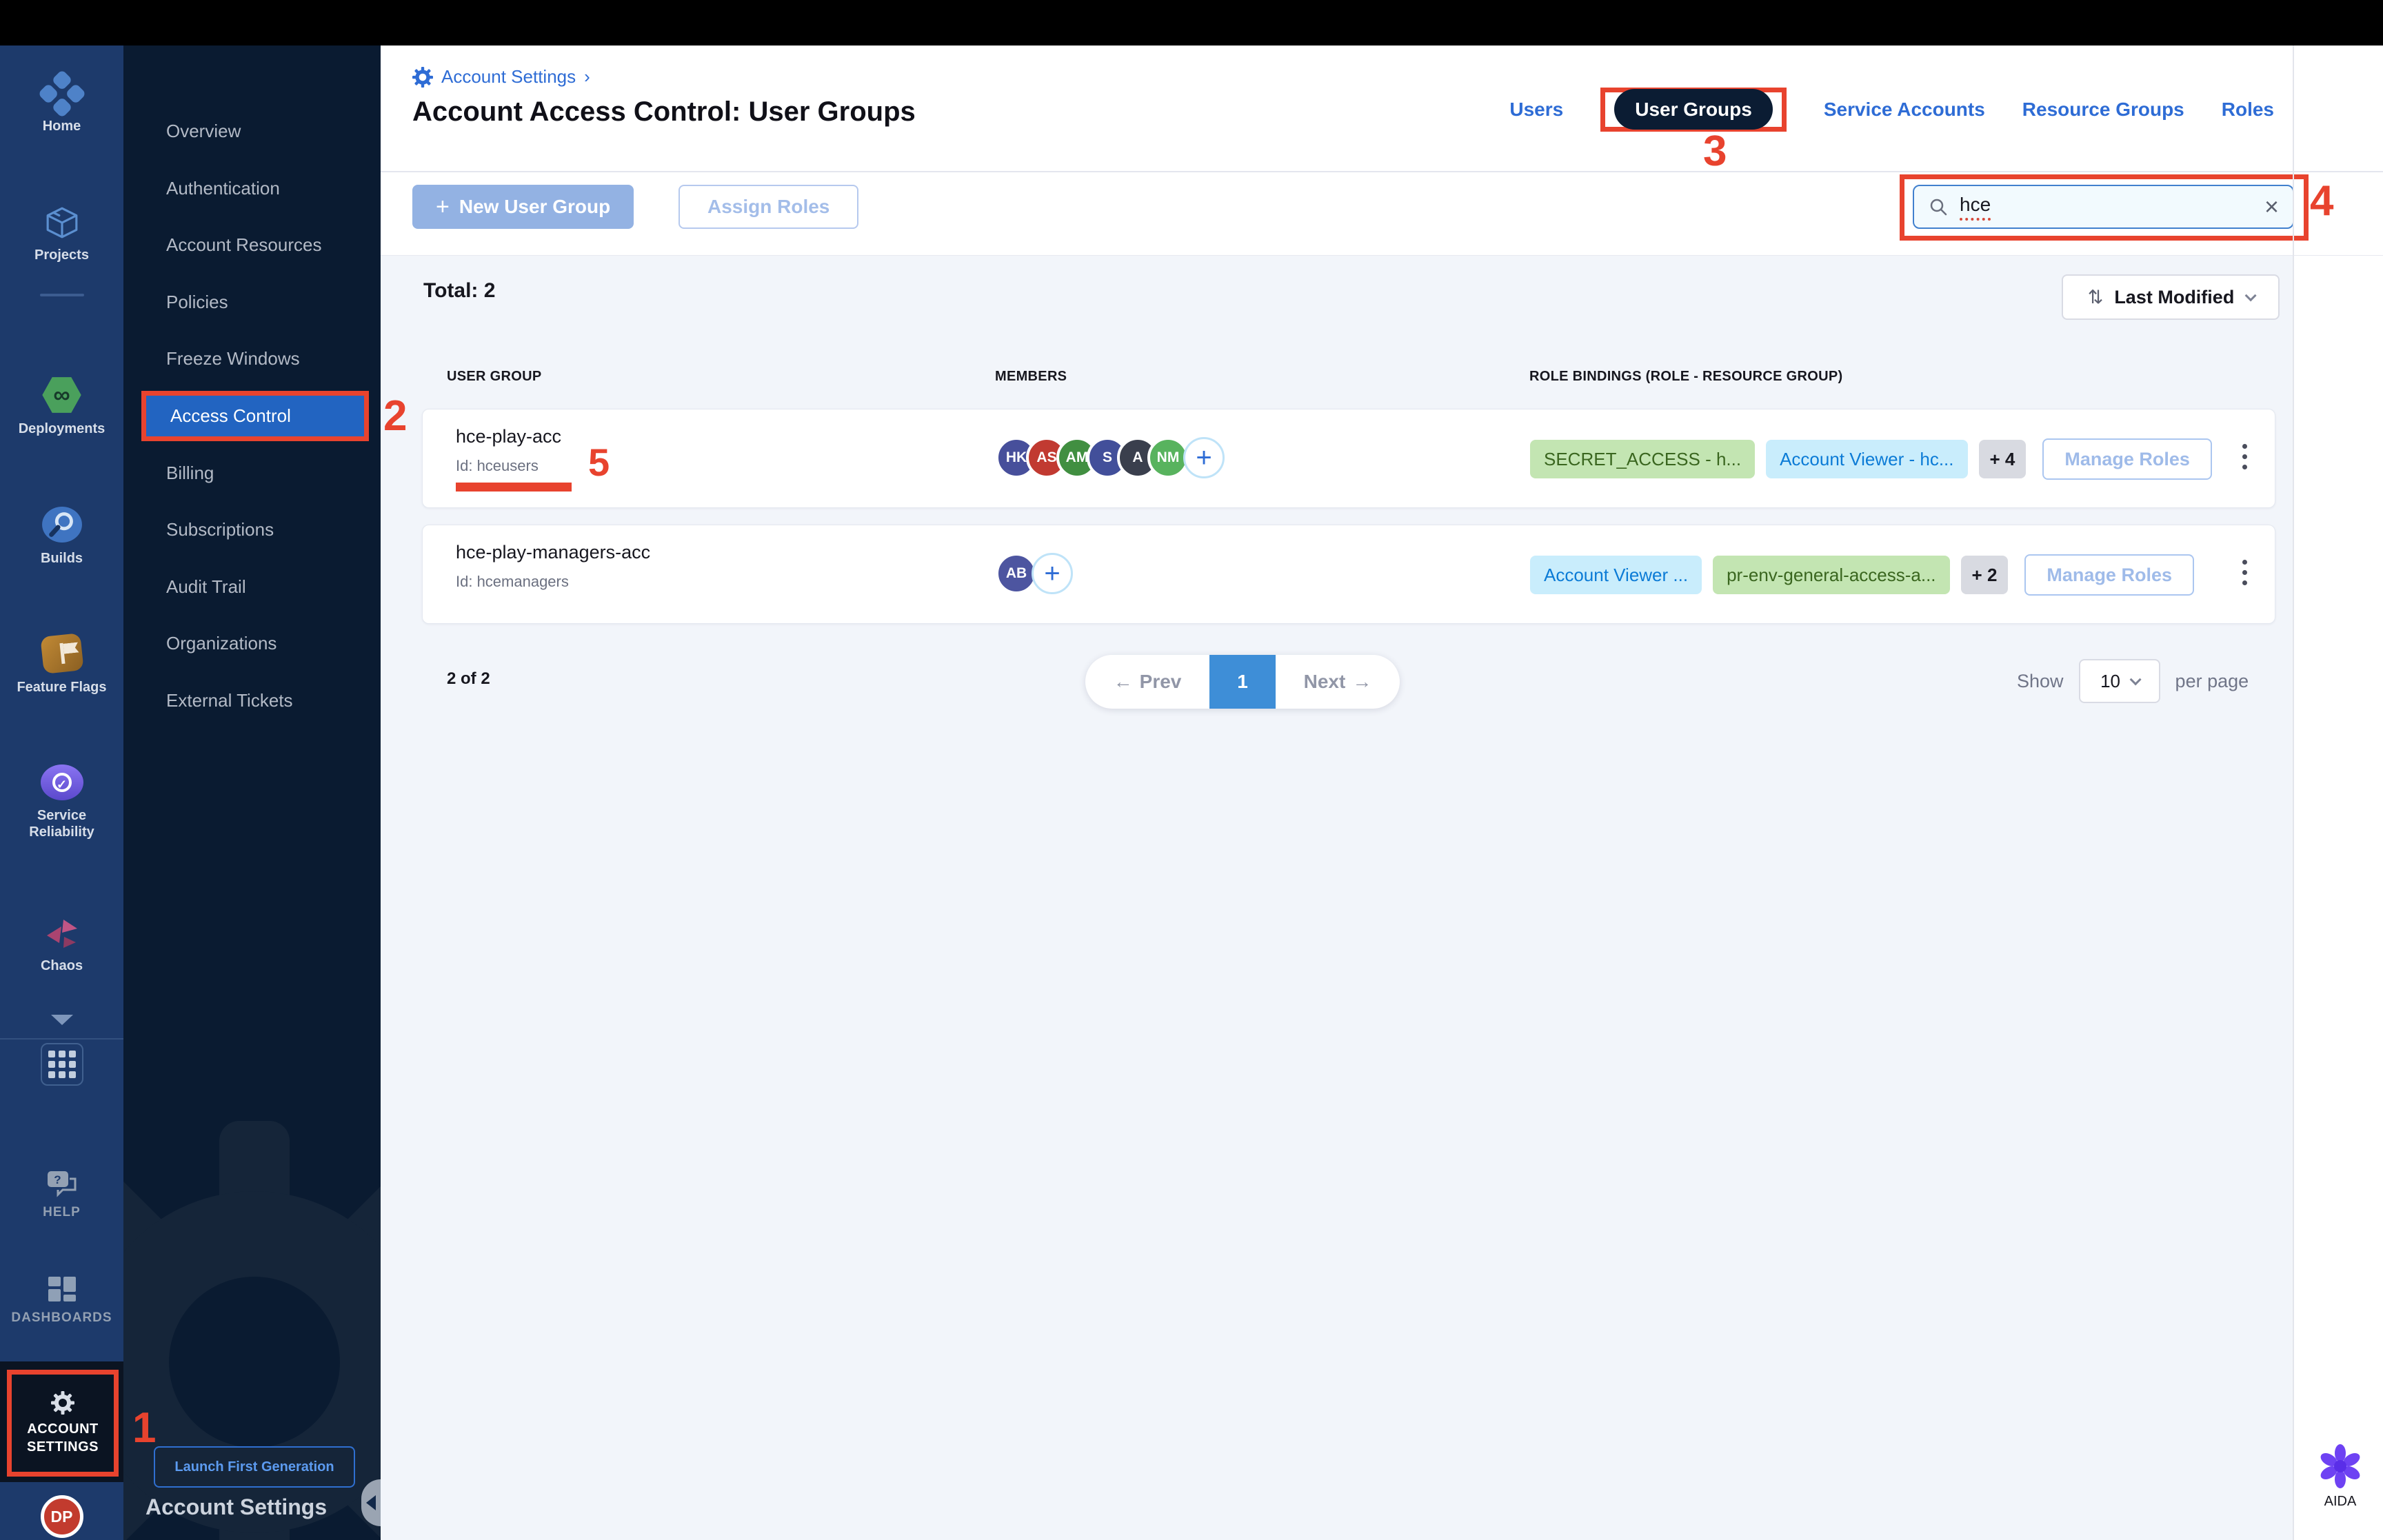 The width and height of the screenshot is (2383, 1540). I want to click on button-label: New User Group, so click(535, 207).